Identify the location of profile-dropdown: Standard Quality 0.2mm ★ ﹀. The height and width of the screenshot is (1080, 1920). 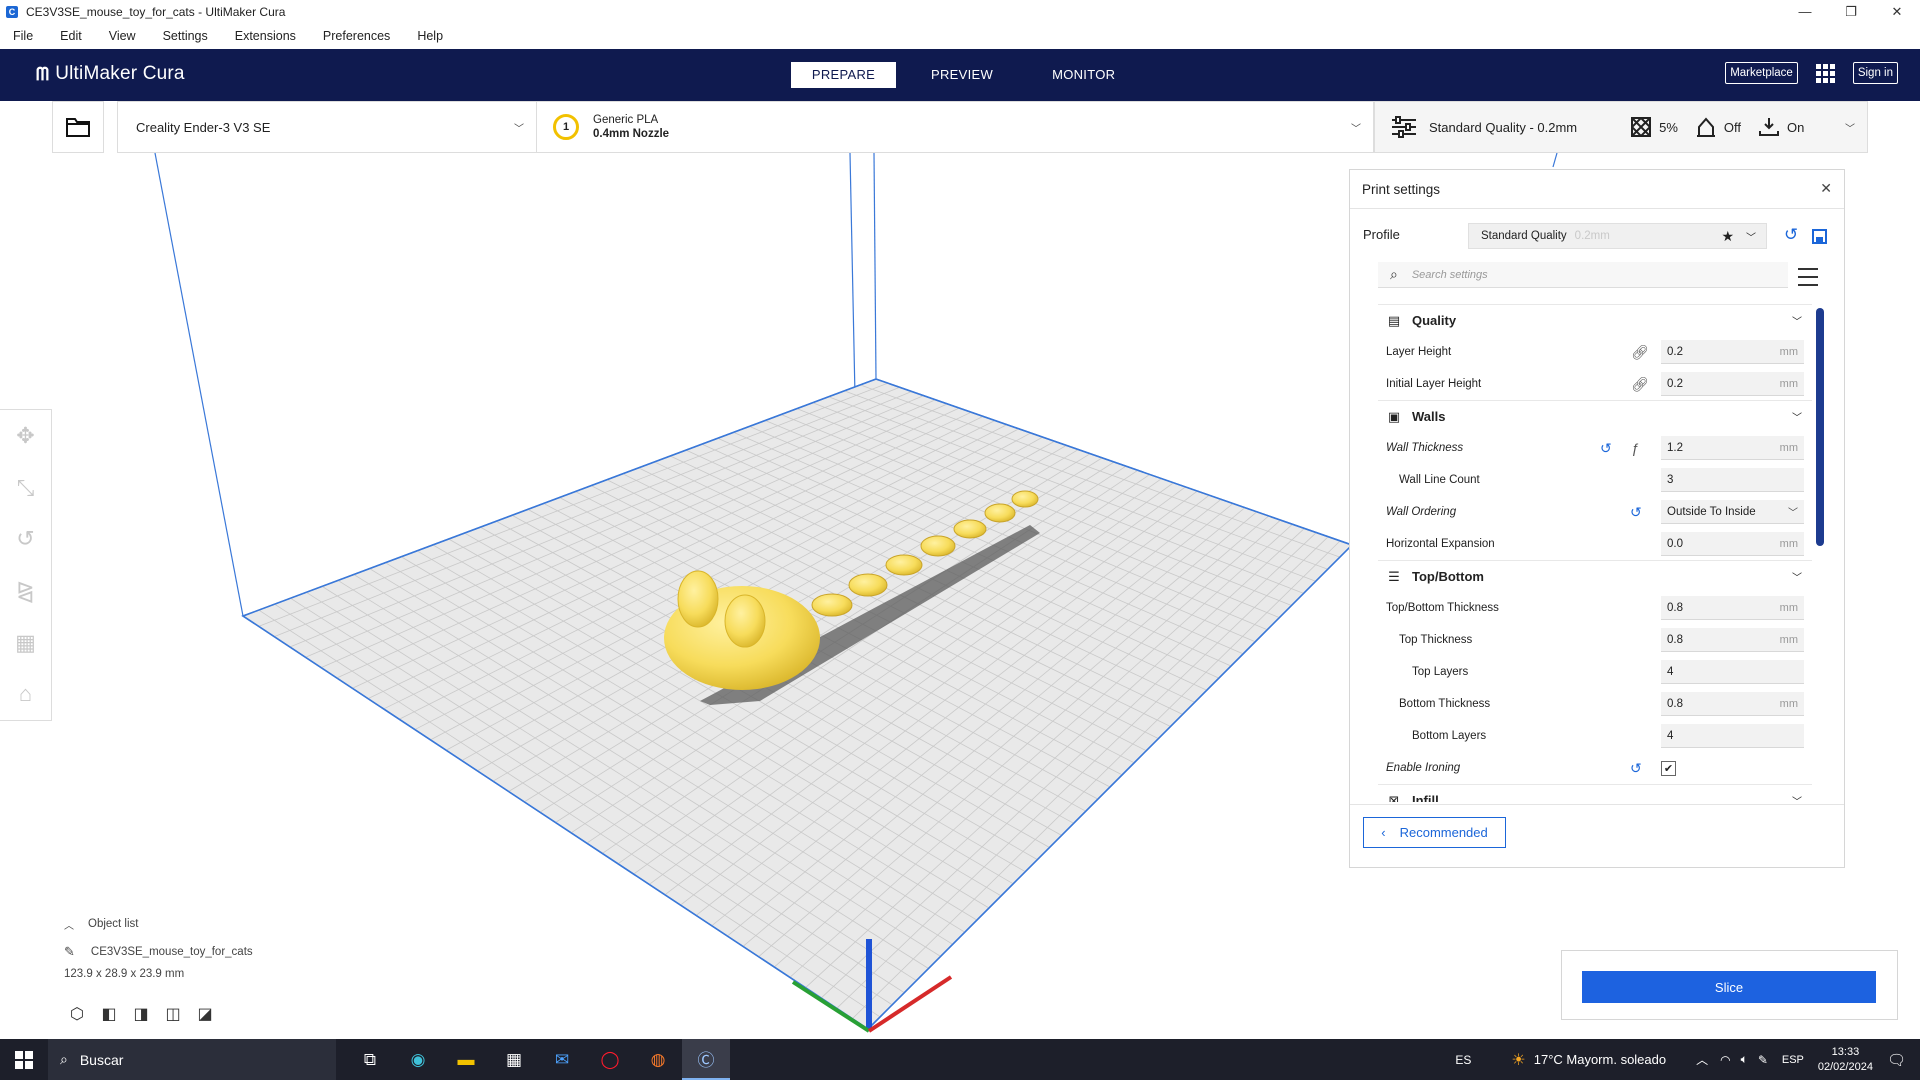
(1617, 236).